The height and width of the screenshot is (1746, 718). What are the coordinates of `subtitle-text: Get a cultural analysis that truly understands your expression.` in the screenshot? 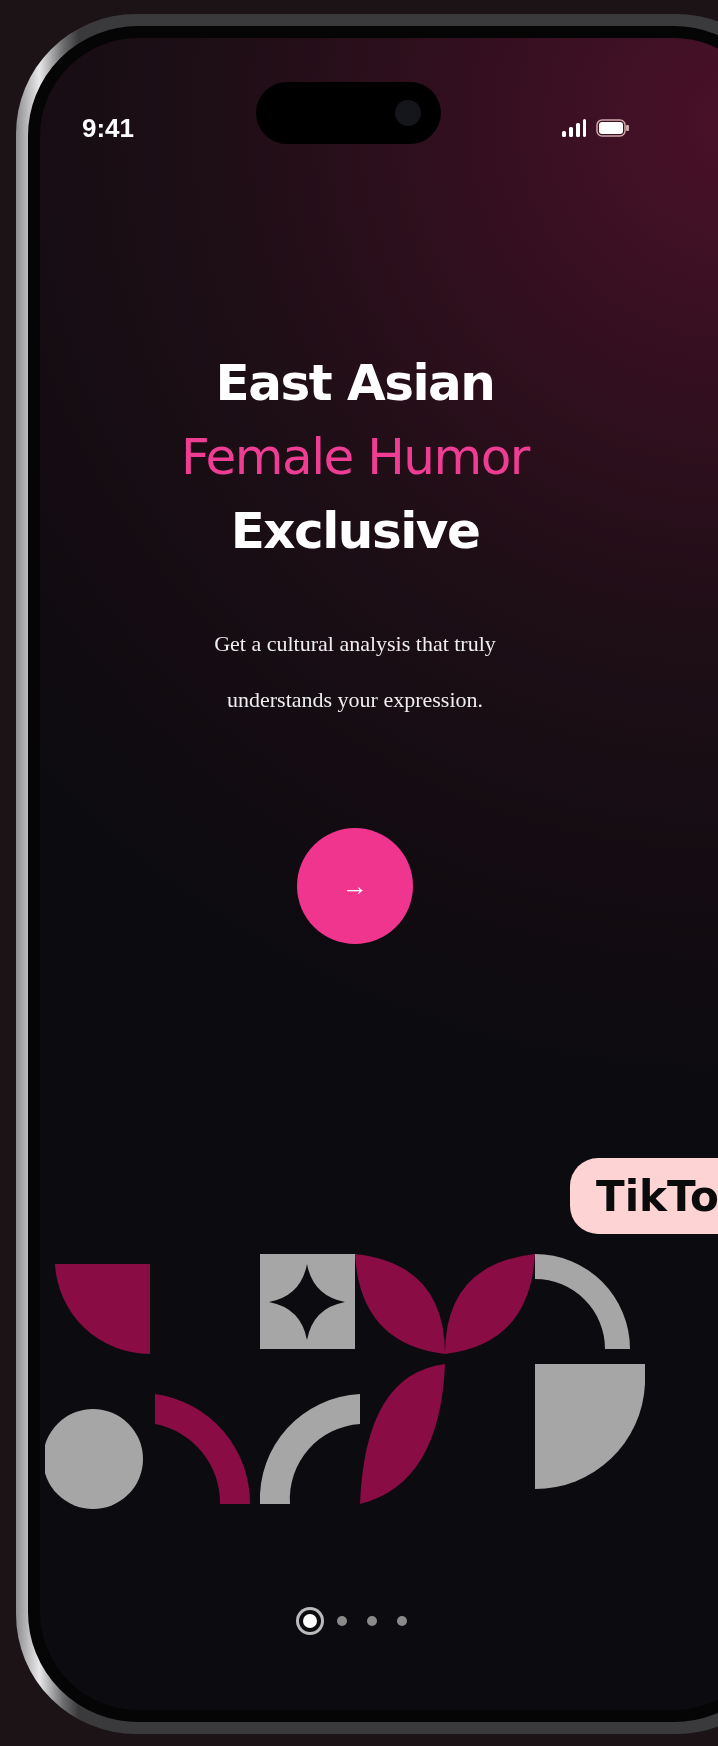 It's located at (355, 672).